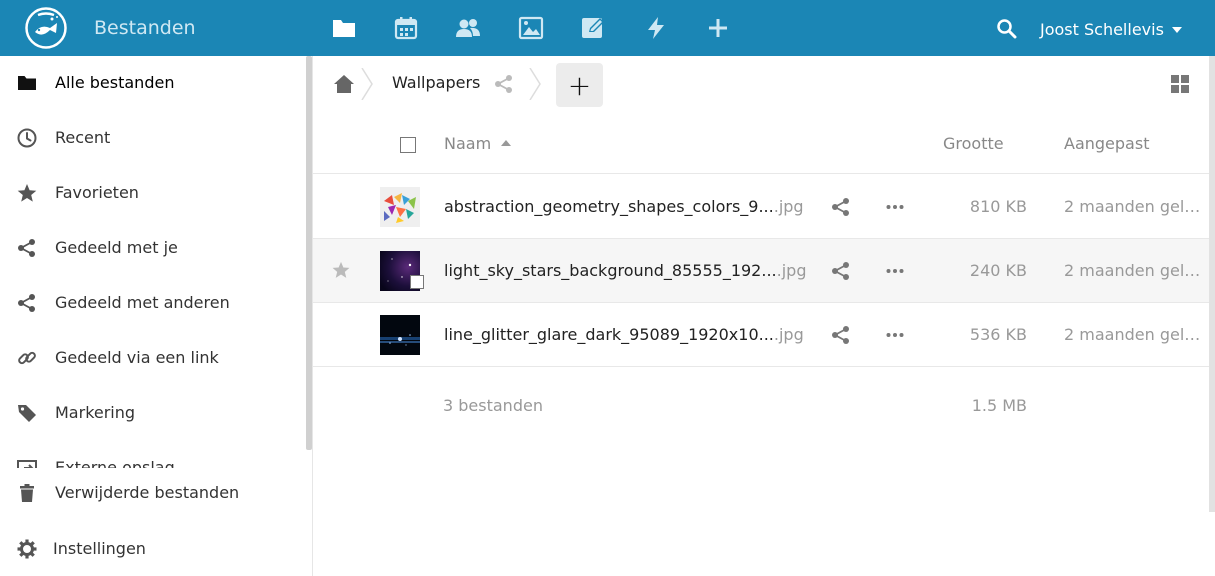 The width and height of the screenshot is (1215, 576). Describe the element at coordinates (27, 462) in the screenshot. I see `external-storage-icon` at that location.